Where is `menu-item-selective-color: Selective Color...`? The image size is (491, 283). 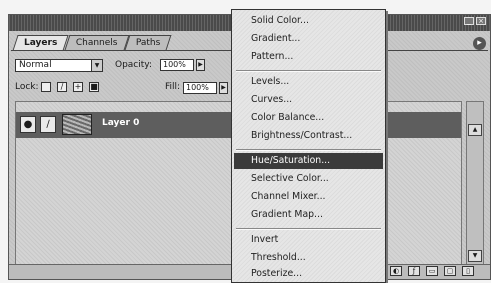 menu-item-selective-color: Selective Color... is located at coordinates (308, 179).